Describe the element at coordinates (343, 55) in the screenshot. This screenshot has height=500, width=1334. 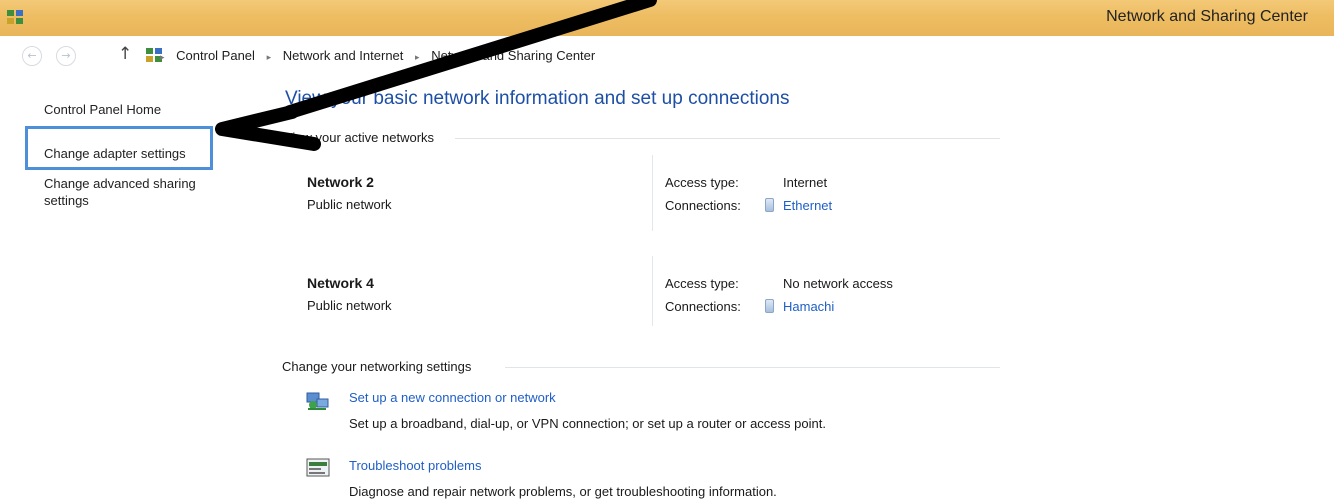
I see `breadcrumb-network-internet: Network and Internet` at that location.